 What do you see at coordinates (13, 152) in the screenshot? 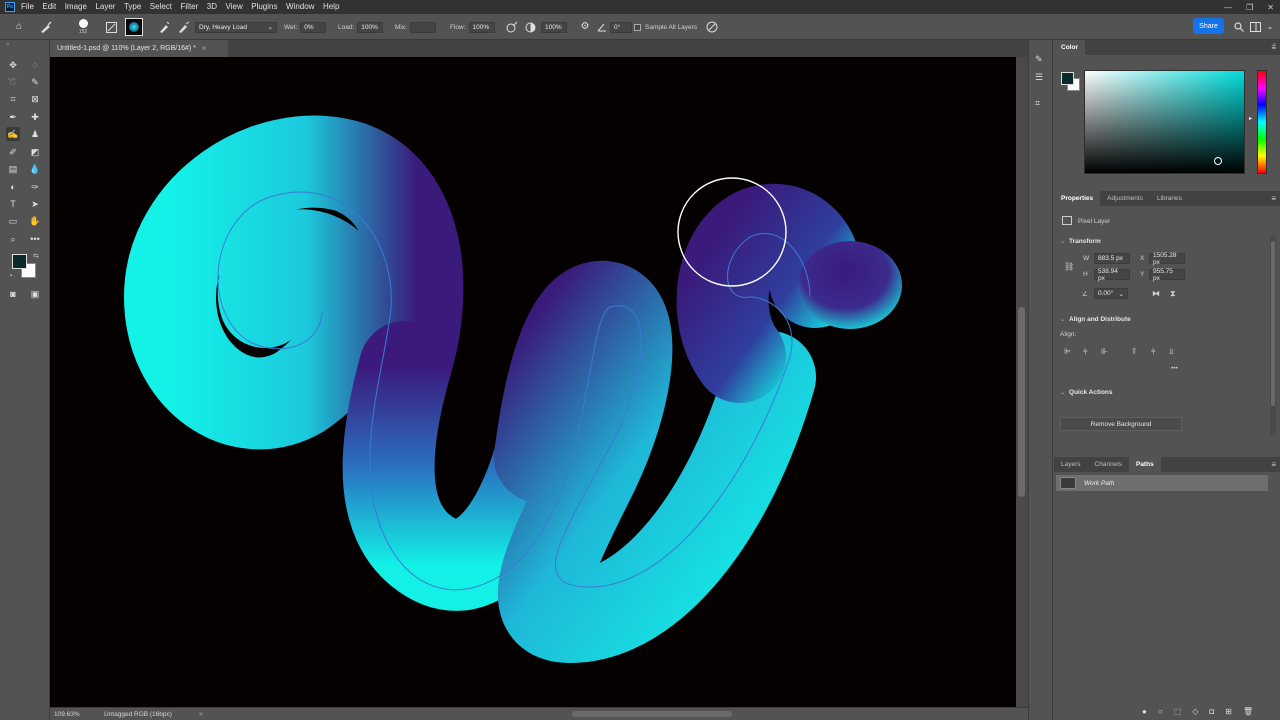
I see `history-brush-tool-icon: ✐` at bounding box center [13, 152].